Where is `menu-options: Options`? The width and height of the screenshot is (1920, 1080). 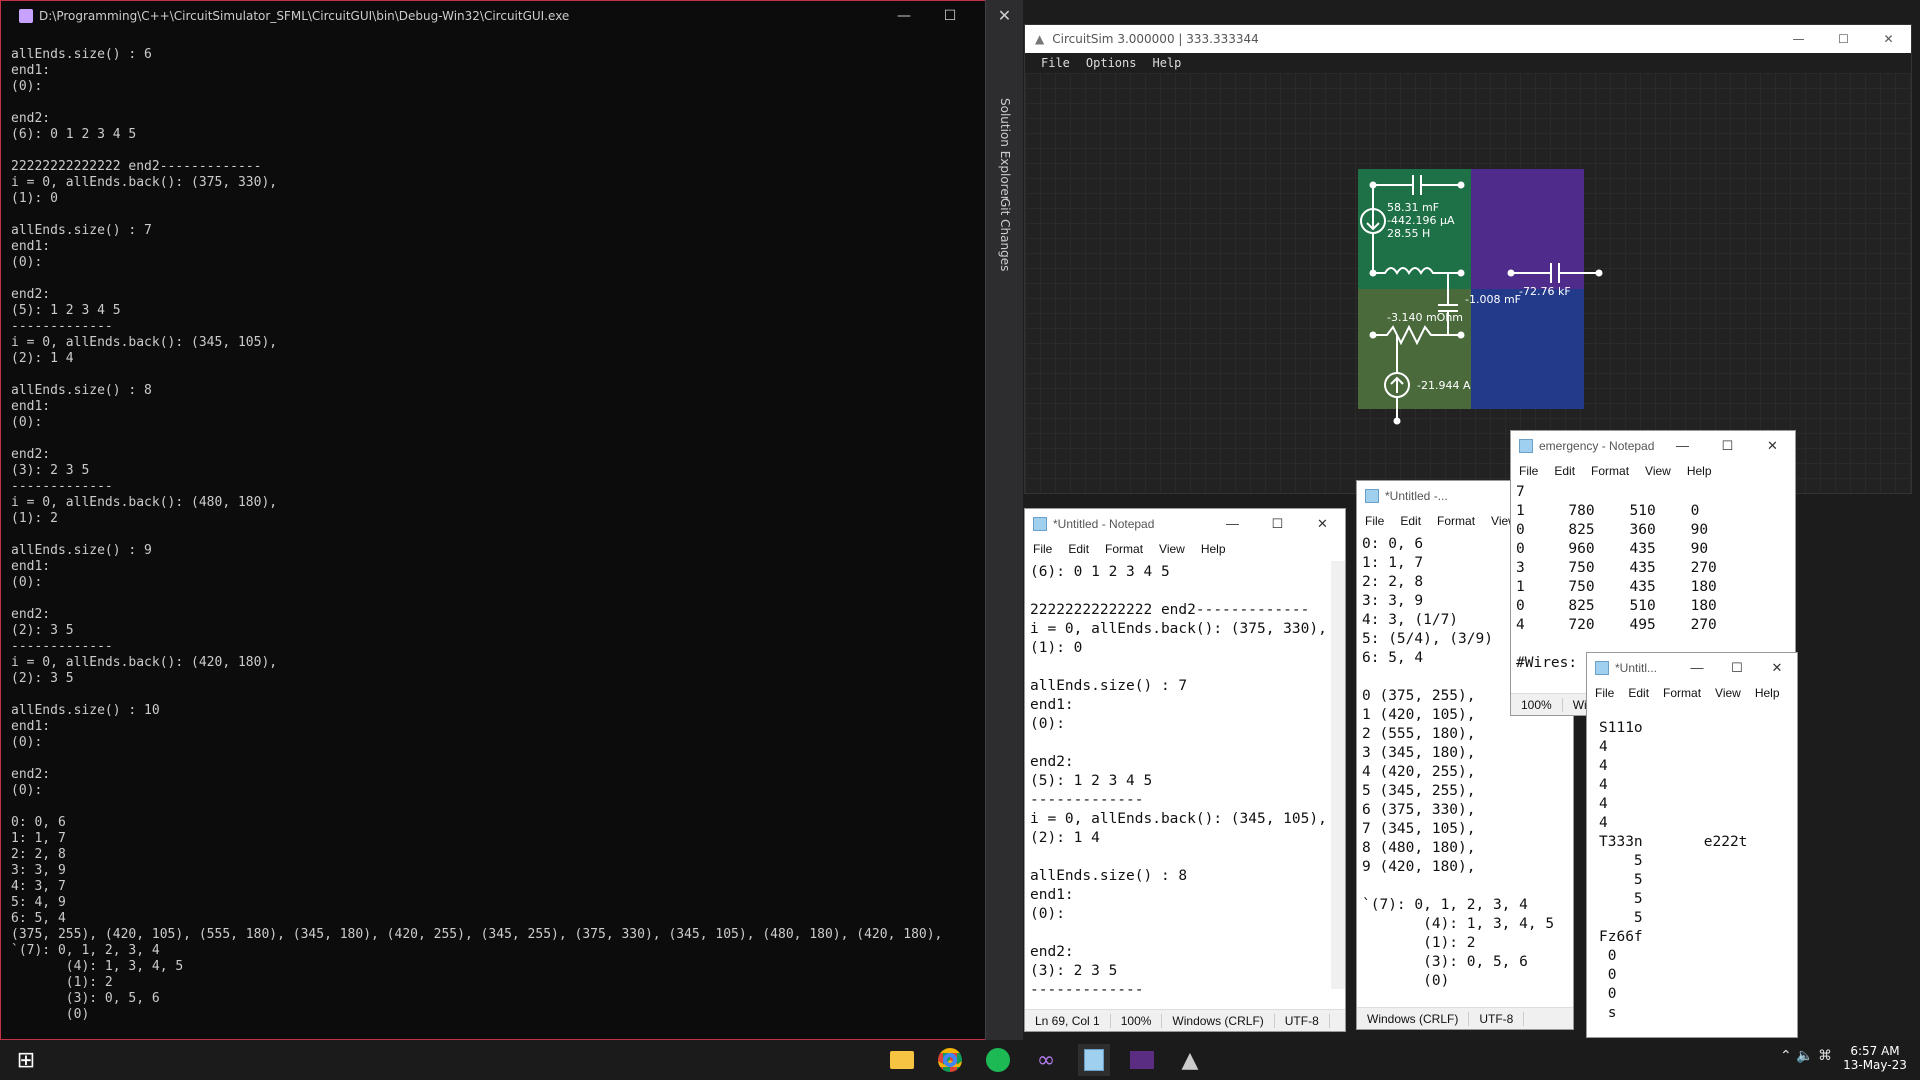 menu-options: Options is located at coordinates (1111, 63).